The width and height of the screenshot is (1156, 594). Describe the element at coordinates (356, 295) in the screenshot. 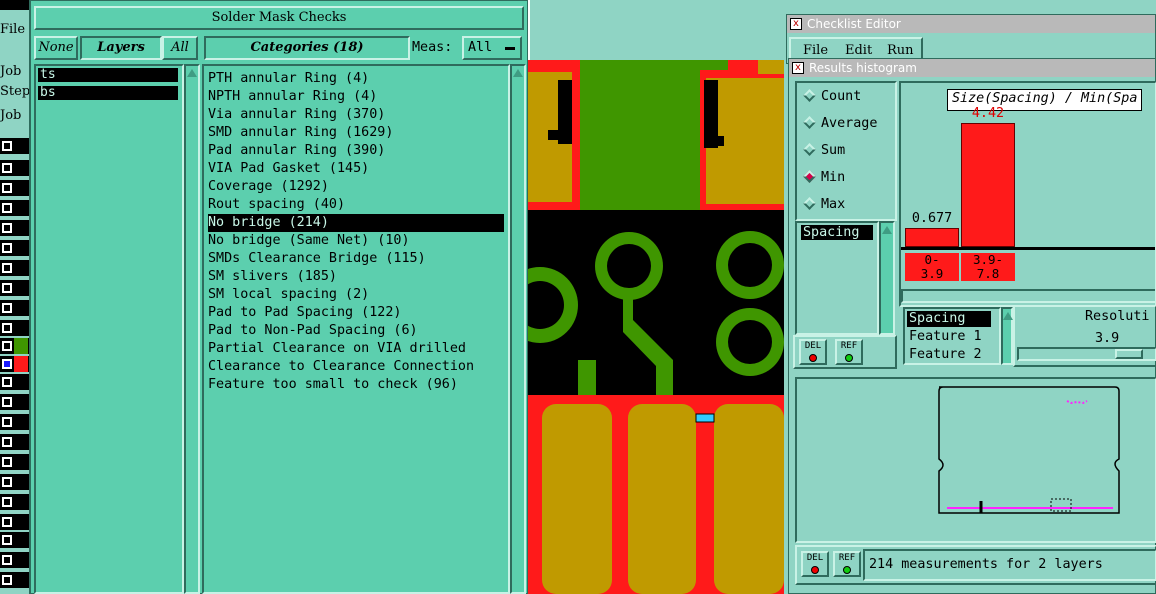

I see `category-item: SM local spacing (2)` at that location.